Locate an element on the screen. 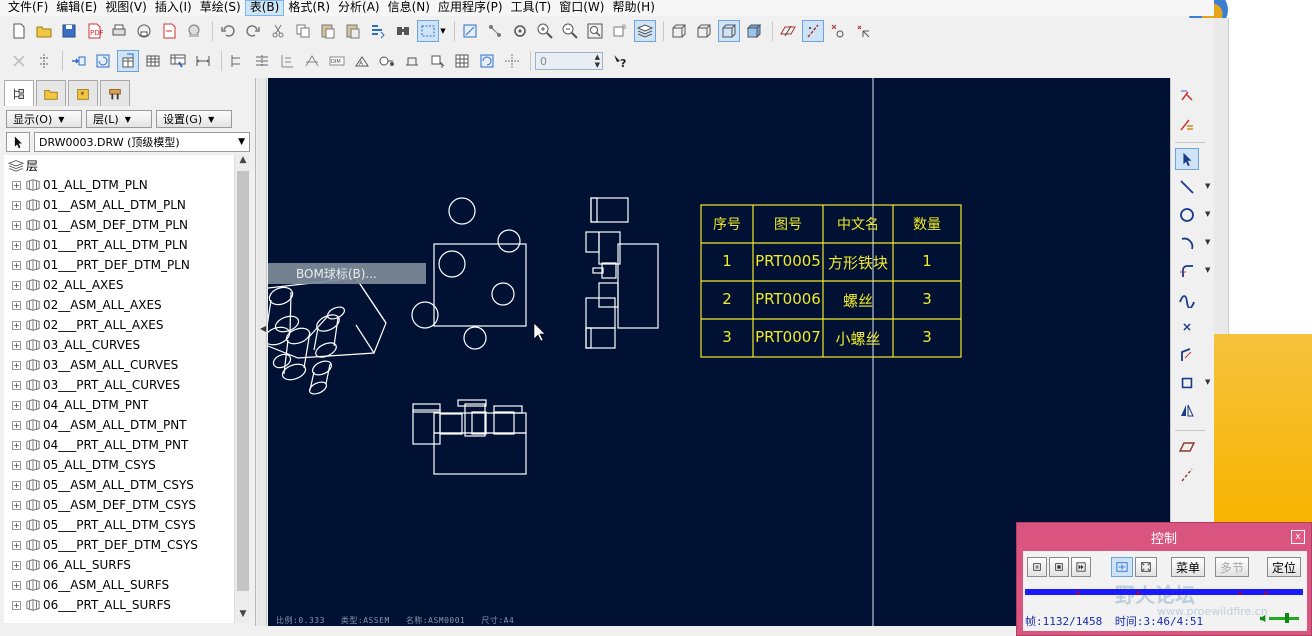 The image size is (1312, 636). scroll-down-icon: ▼ is located at coordinates (243, 616).